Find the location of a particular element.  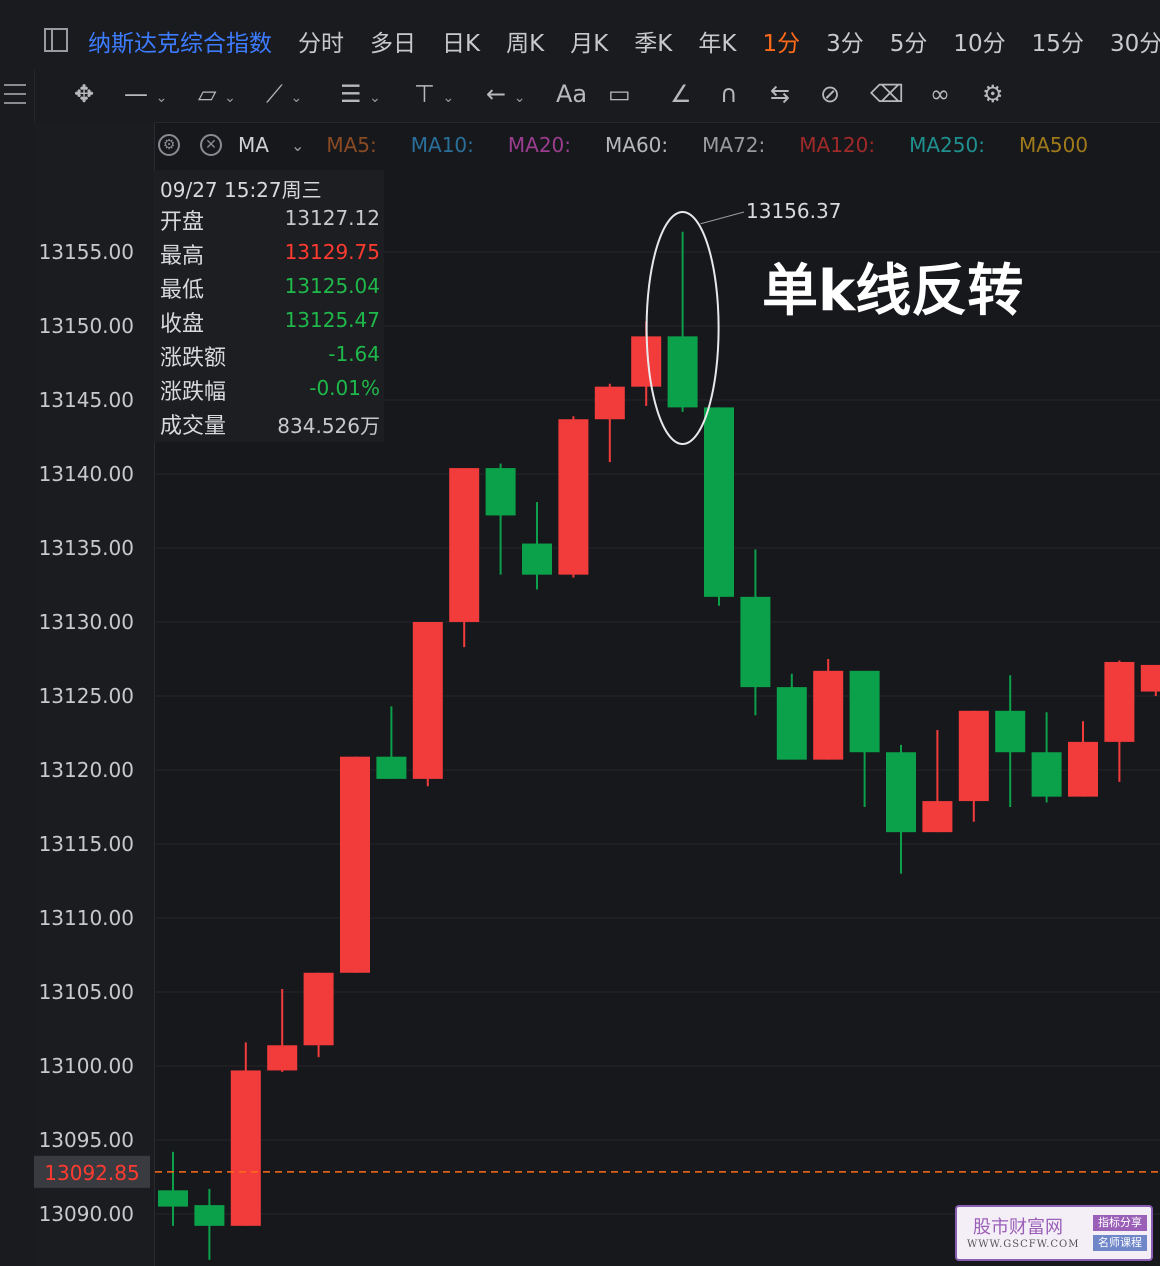

y-tick-label: 13090.00 is located at coordinates (86, 1214).